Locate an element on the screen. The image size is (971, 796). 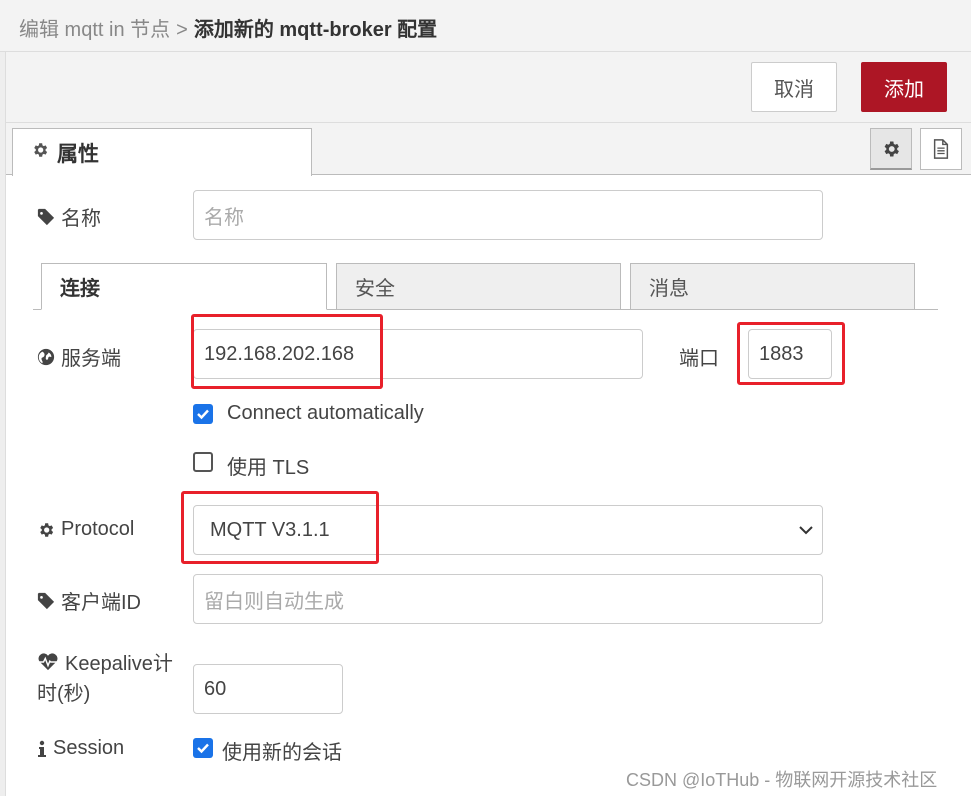
name-label: 名称 is located at coordinates (69, 216).